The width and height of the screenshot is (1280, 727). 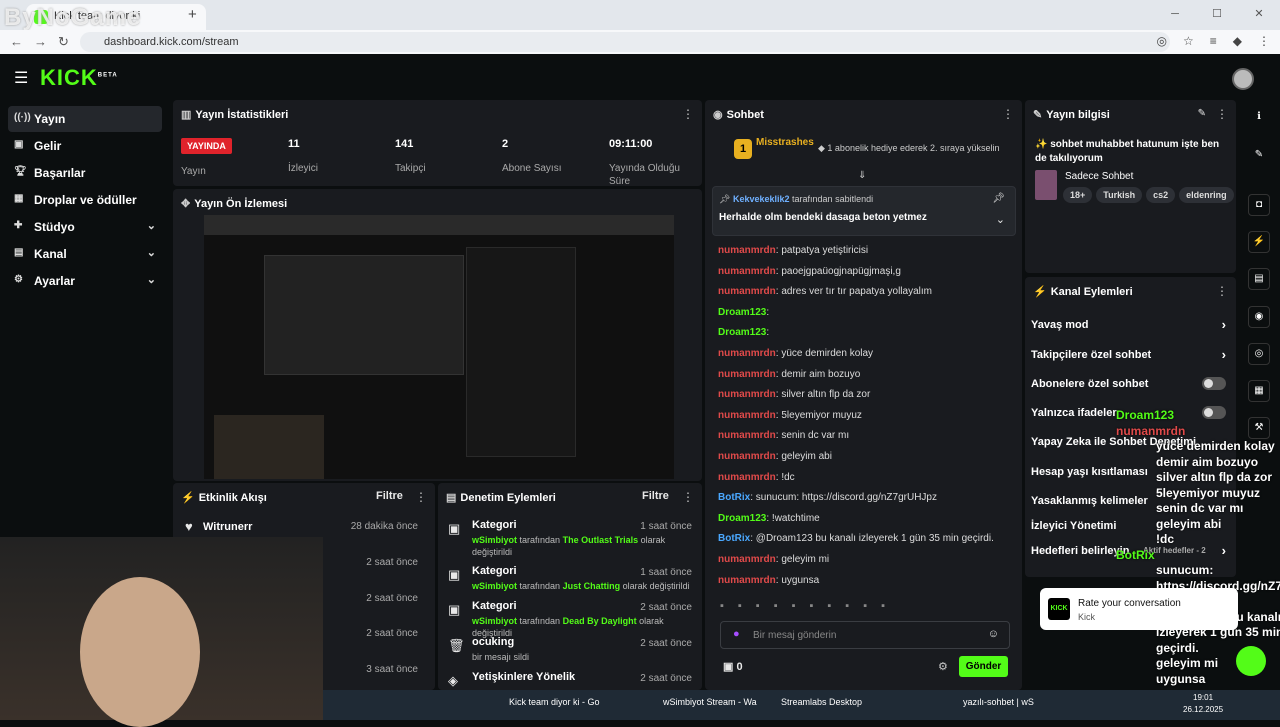 I want to click on media-icon: ≡, so click(x=1213, y=41).